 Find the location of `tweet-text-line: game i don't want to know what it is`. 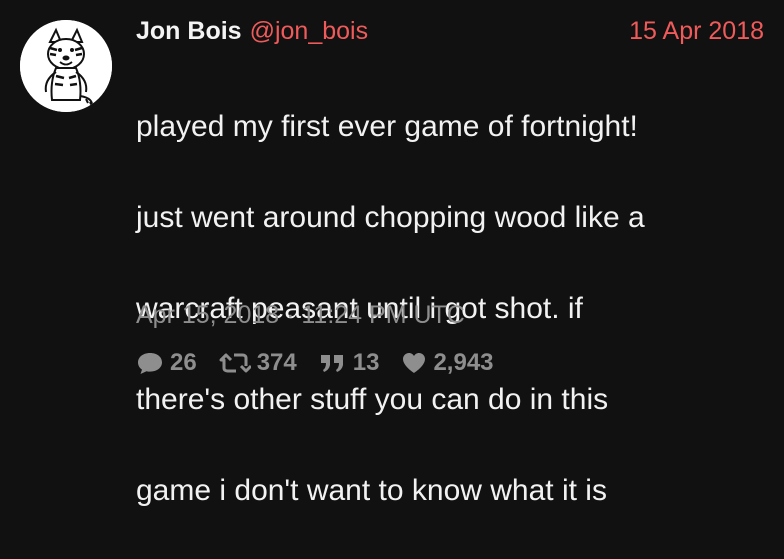

tweet-text-line: game i don't want to know what it is is located at coordinates (371, 490).